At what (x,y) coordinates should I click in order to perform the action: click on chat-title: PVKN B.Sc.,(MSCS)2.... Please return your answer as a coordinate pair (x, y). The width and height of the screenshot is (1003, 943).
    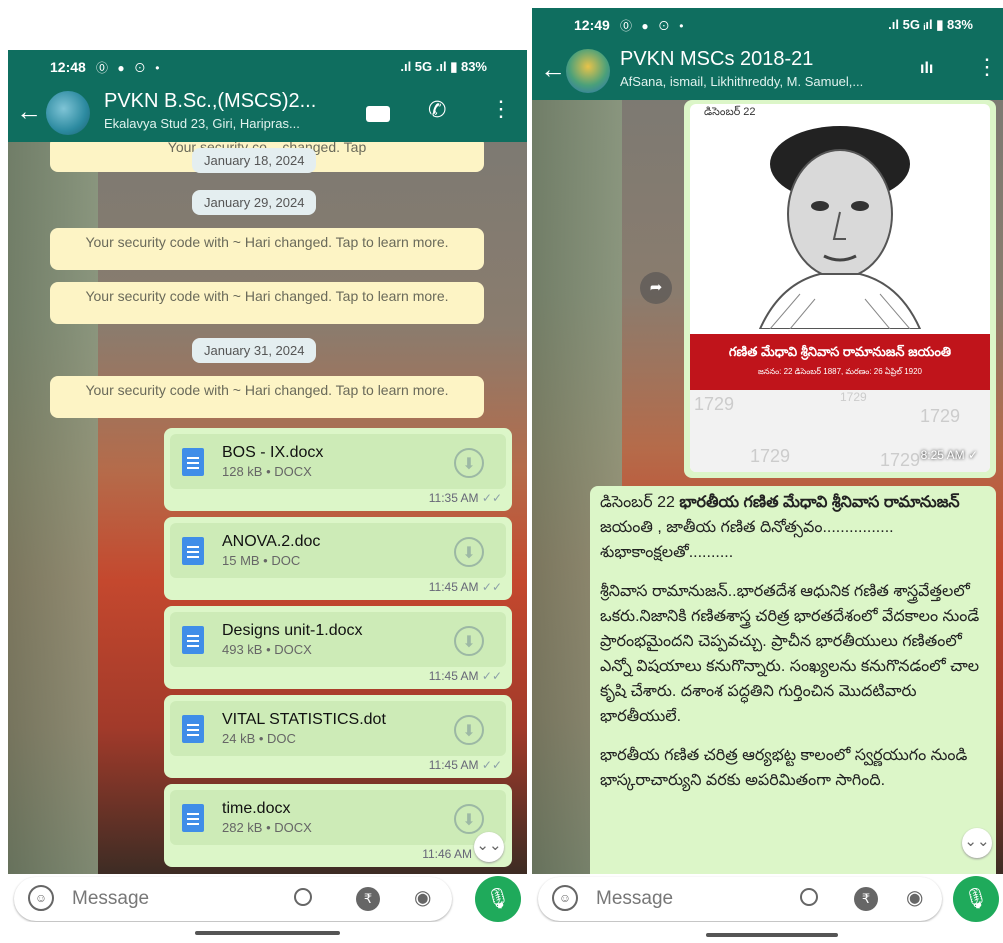
    Looking at the image, I should click on (210, 101).